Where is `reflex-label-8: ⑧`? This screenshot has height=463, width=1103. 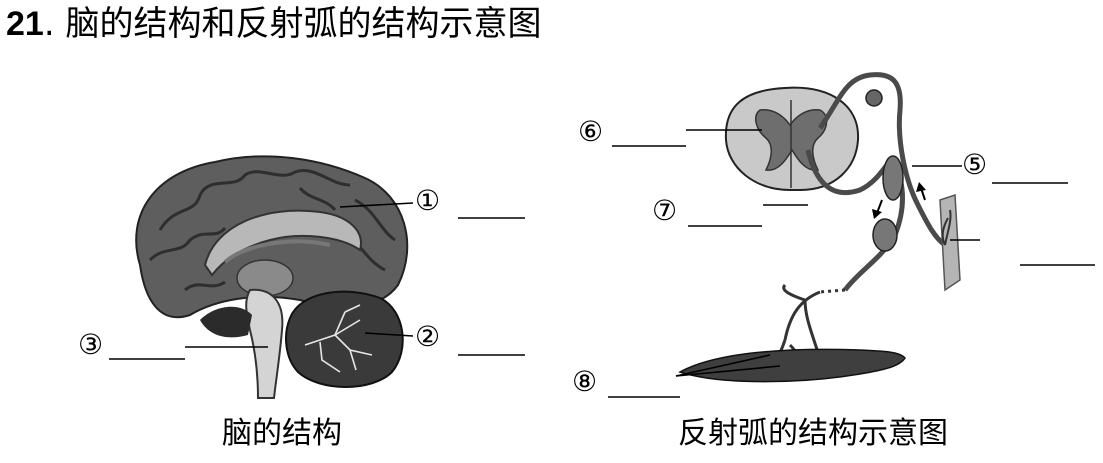 reflex-label-8: ⑧ is located at coordinates (585, 381).